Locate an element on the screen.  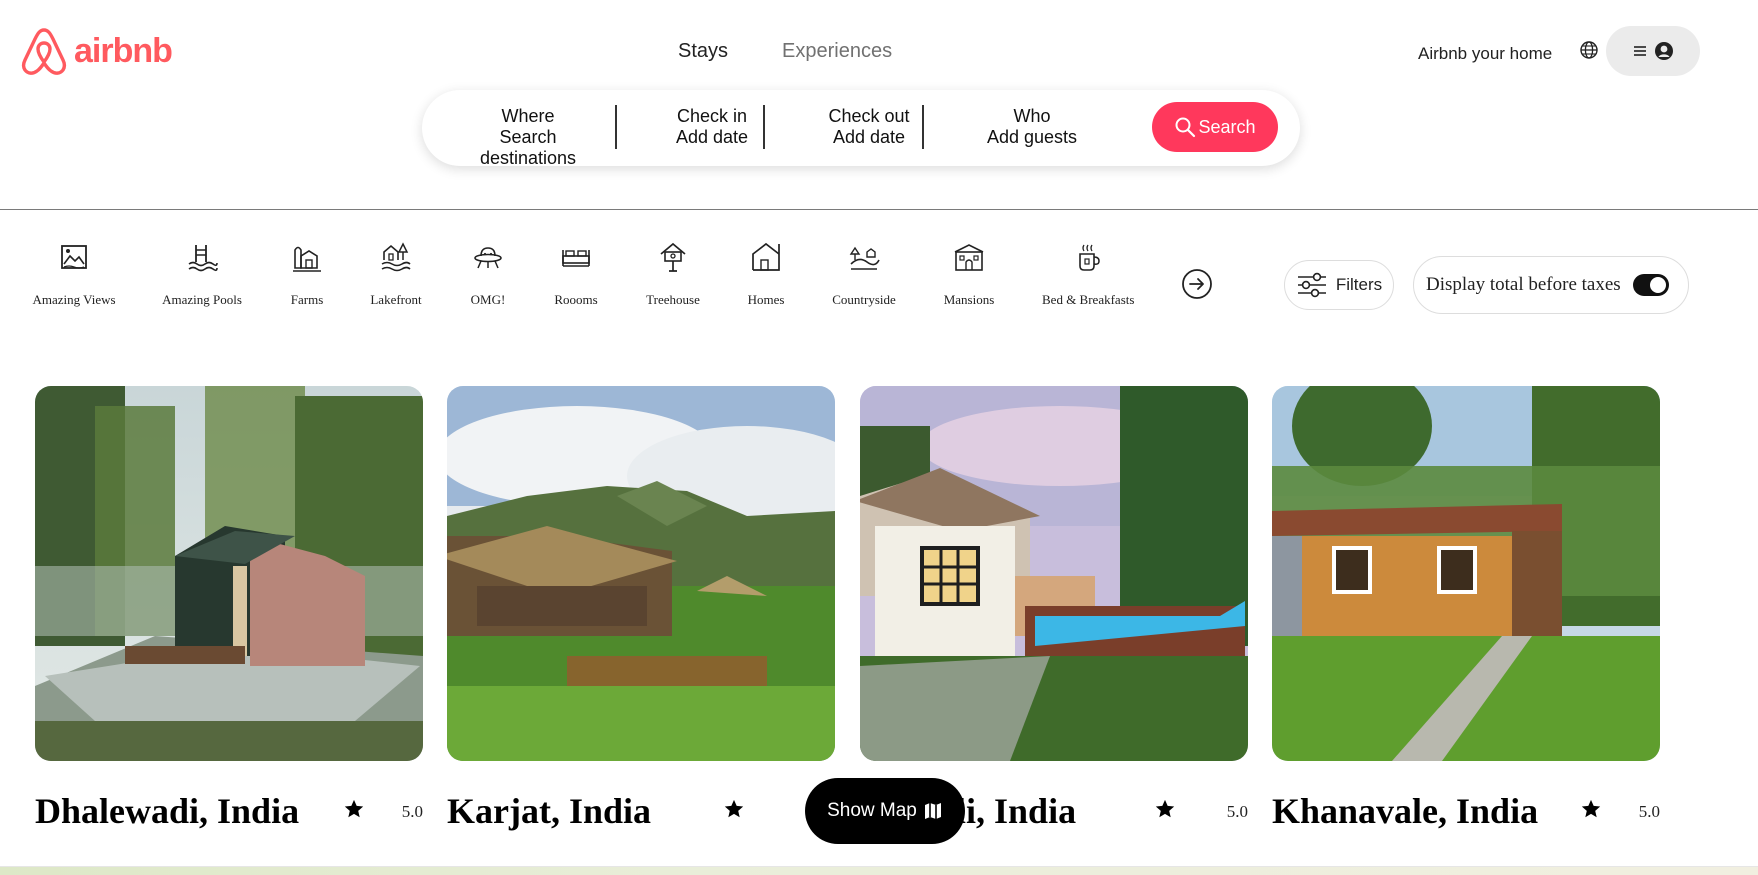
listing-title: Karjat, India is located at coordinates (549, 811).